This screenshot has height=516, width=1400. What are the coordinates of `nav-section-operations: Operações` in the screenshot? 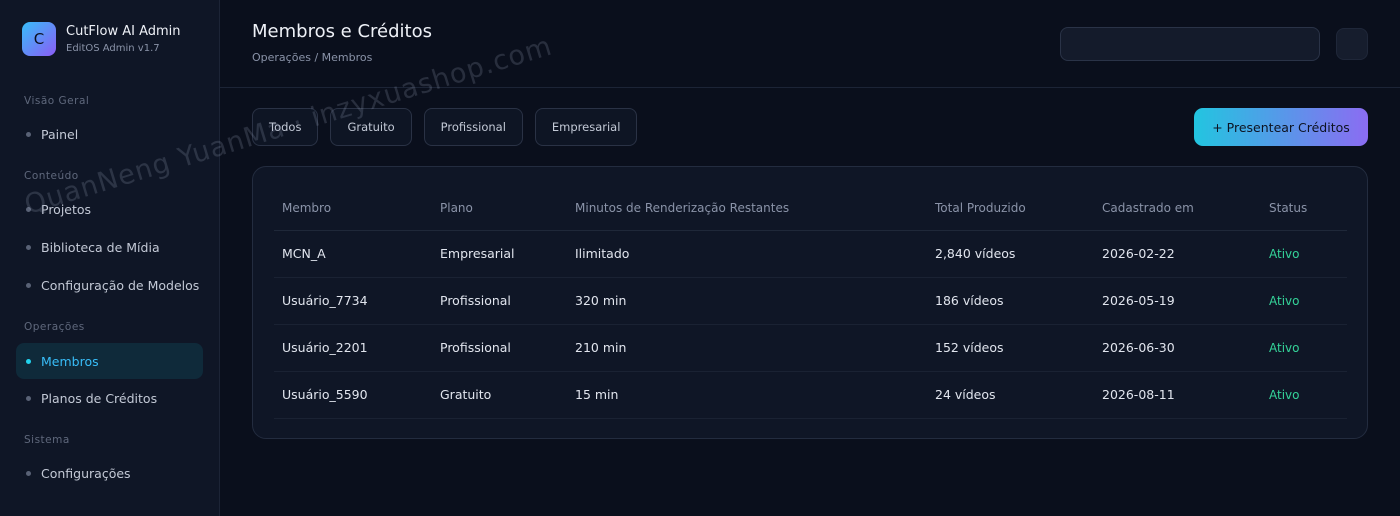 It's located at (54, 327).